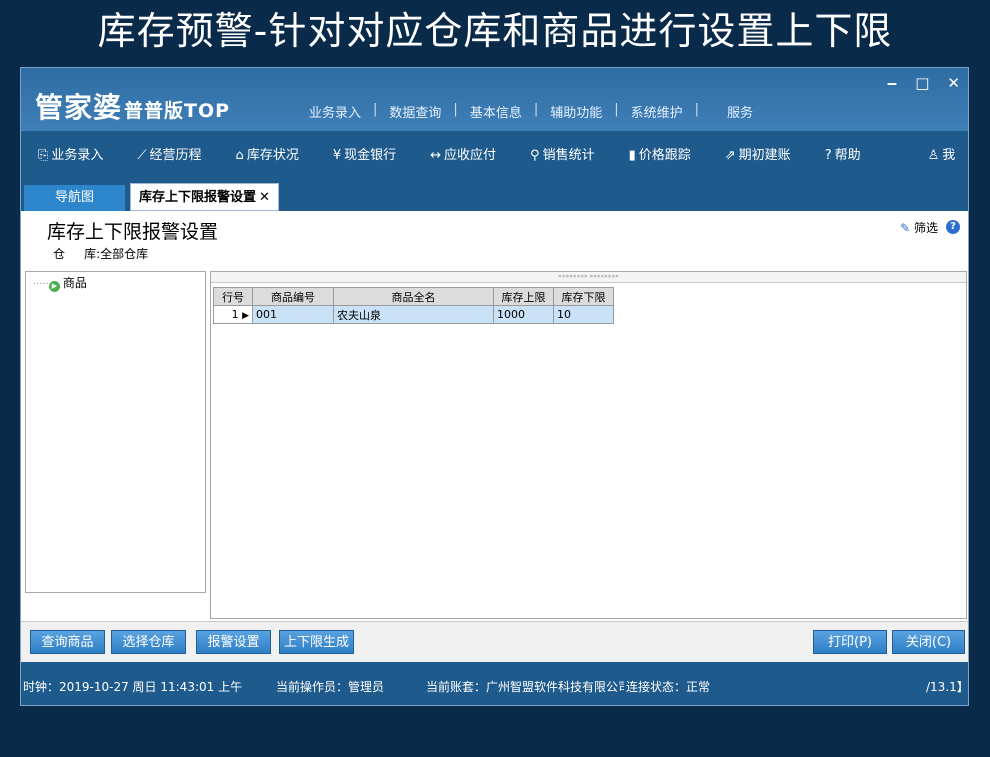 This screenshot has height=757, width=990. What do you see at coordinates (892, 83) in the screenshot?
I see `minimize-icon: ‒` at bounding box center [892, 83].